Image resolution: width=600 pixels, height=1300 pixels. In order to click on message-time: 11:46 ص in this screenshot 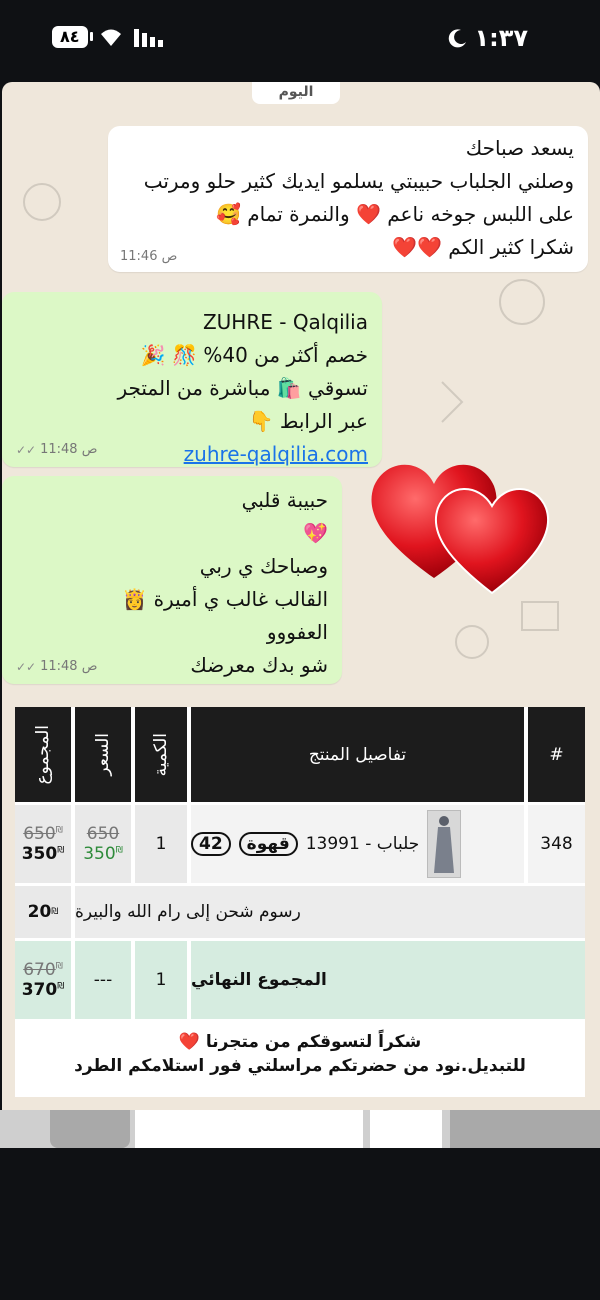, I will do `click(149, 256)`.